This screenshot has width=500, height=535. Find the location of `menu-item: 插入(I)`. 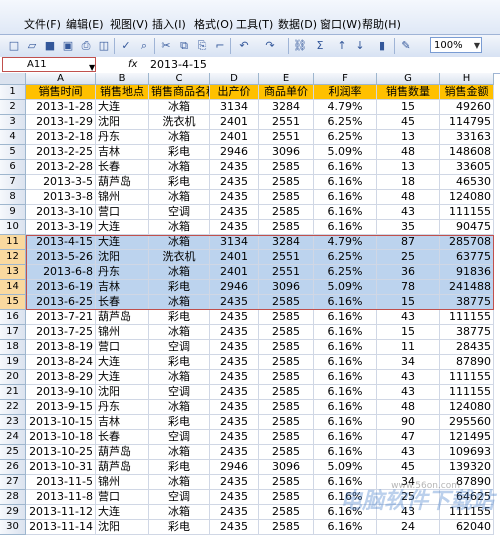

menu-item: 插入(I) is located at coordinates (169, 25).